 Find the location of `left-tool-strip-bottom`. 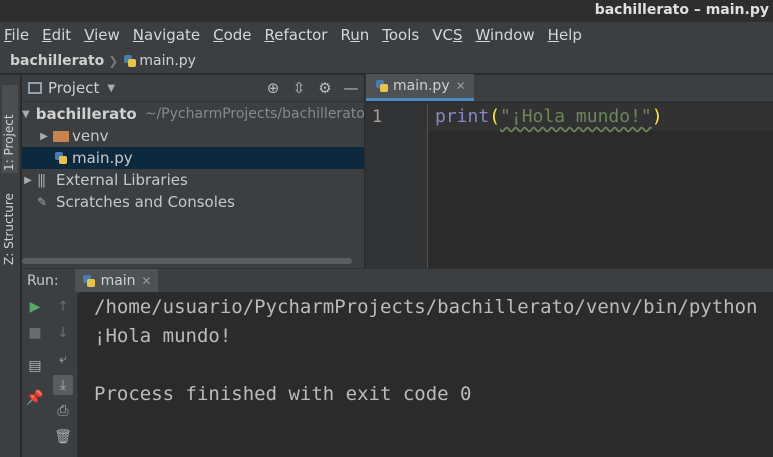

left-tool-strip-bottom is located at coordinates (10, 363).